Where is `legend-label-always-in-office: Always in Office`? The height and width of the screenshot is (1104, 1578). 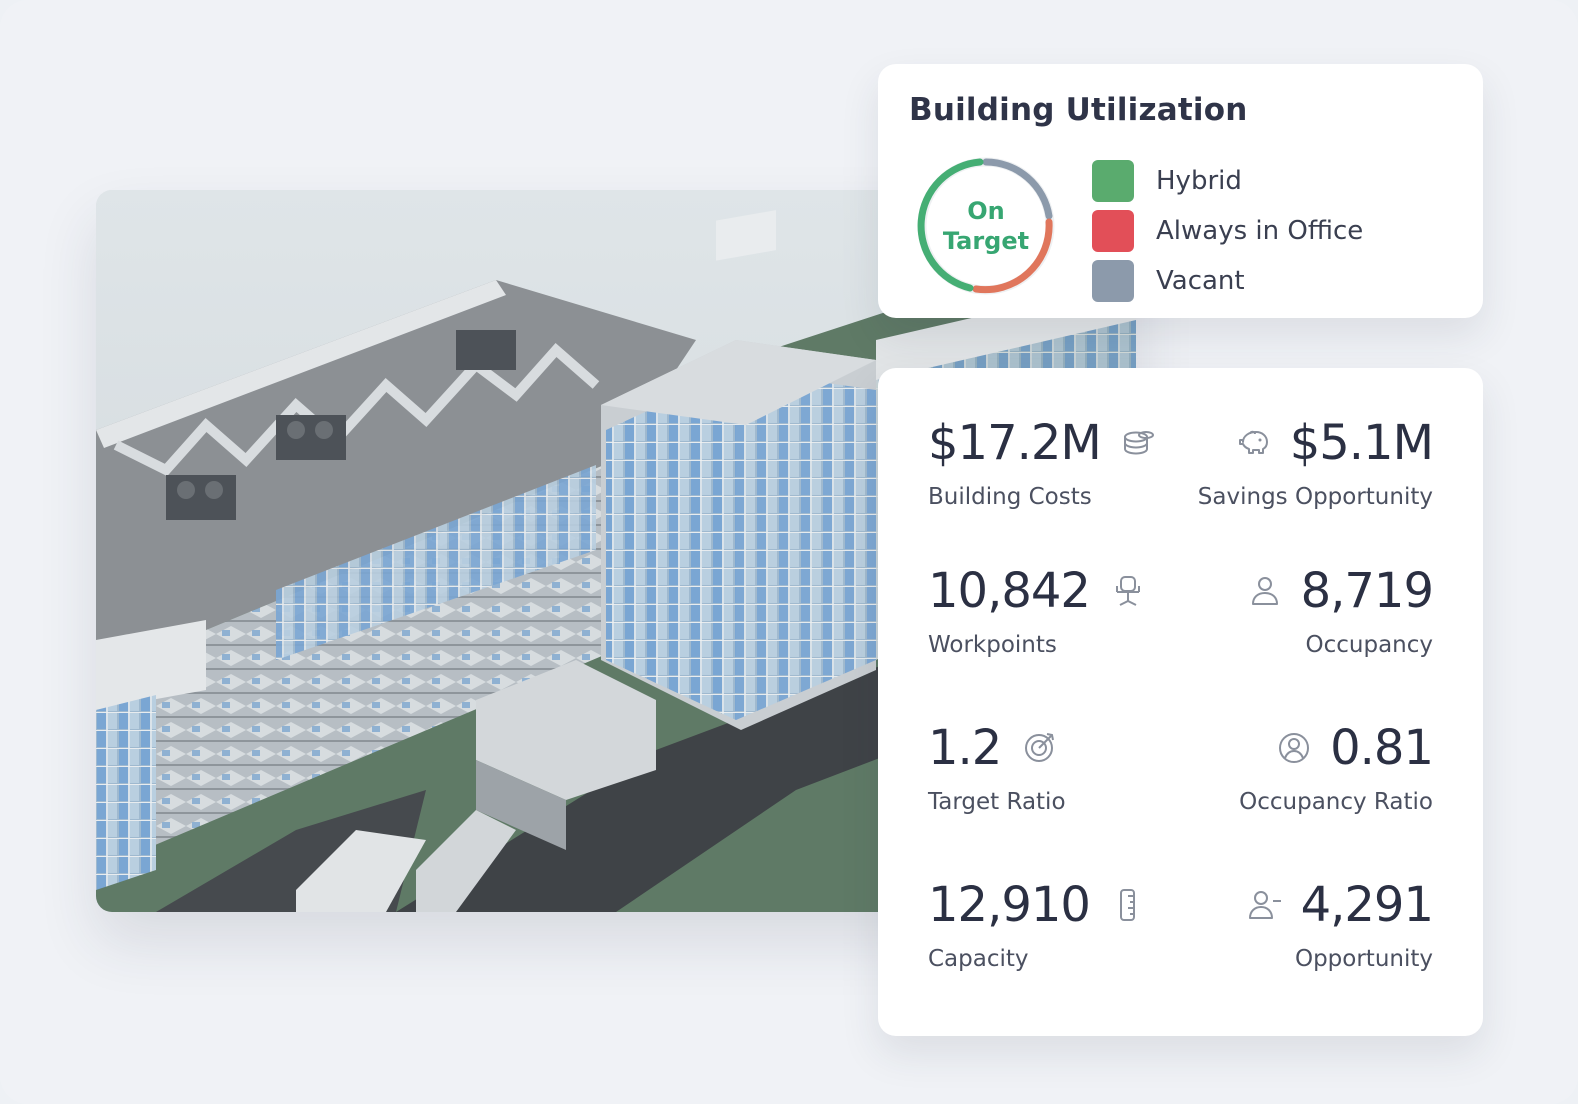
legend-label-always-in-office: Always in Office is located at coordinates (1260, 231).